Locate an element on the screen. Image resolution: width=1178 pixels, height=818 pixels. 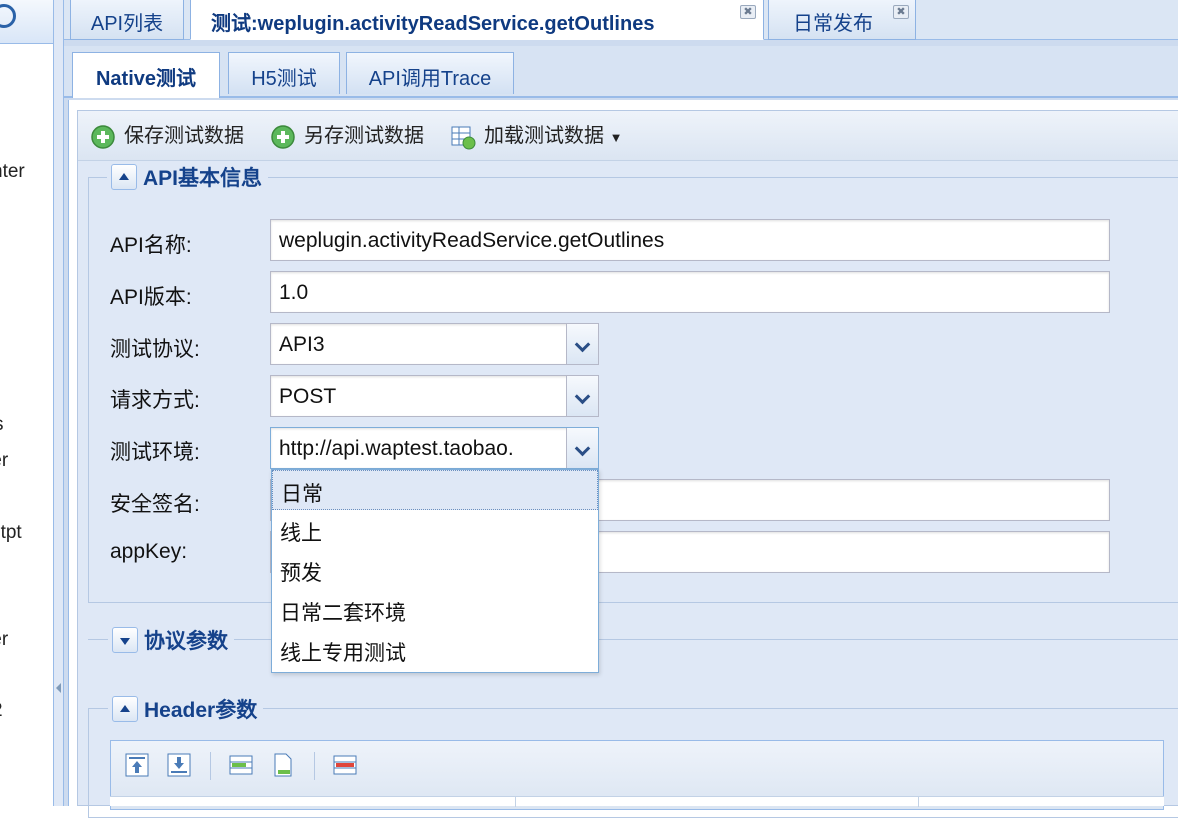
tab-h5-test: H5测试 is located at coordinates (284, 73).